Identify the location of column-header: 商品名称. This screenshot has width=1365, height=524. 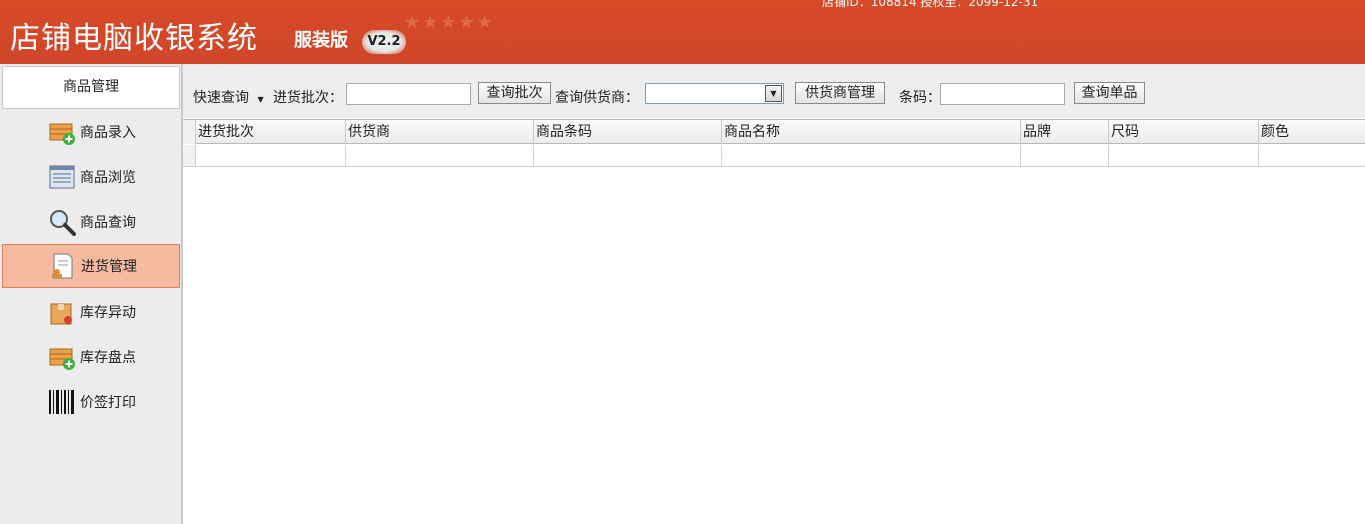
(871, 132).